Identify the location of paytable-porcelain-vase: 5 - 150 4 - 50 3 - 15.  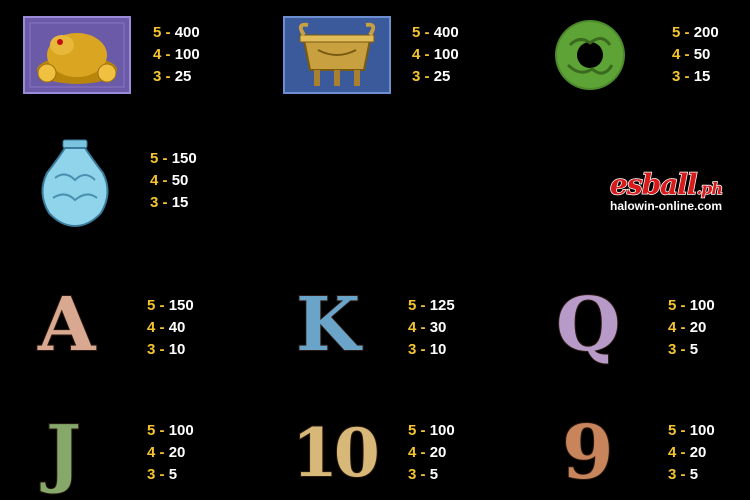
(173, 181).